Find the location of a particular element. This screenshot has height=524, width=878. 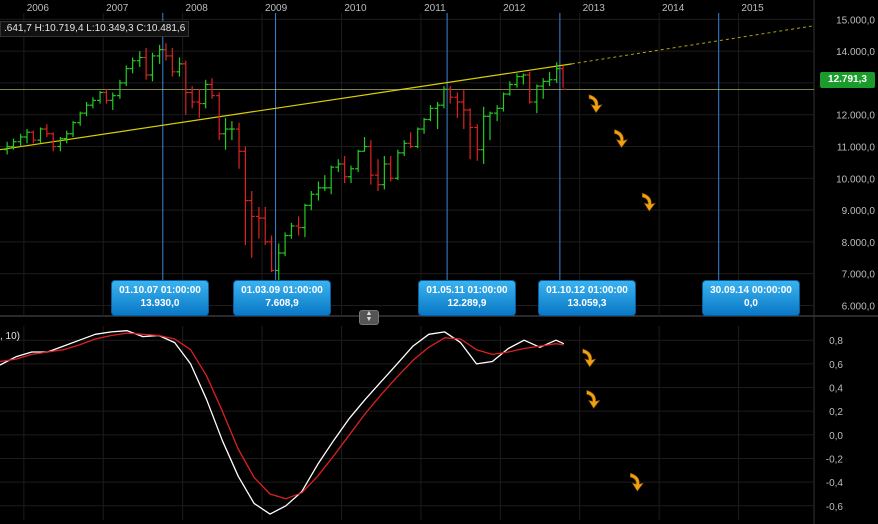

y-tick-label: 14.000,0 is located at coordinates (855, 52).